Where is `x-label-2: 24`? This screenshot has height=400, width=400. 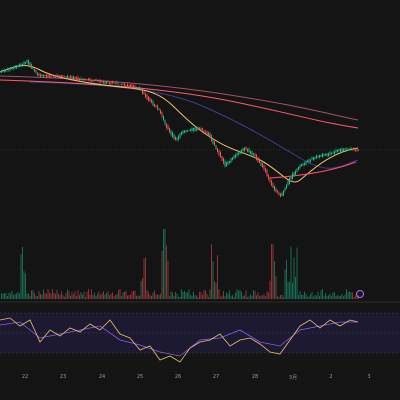 x-label-2: 24 is located at coordinates (102, 377).